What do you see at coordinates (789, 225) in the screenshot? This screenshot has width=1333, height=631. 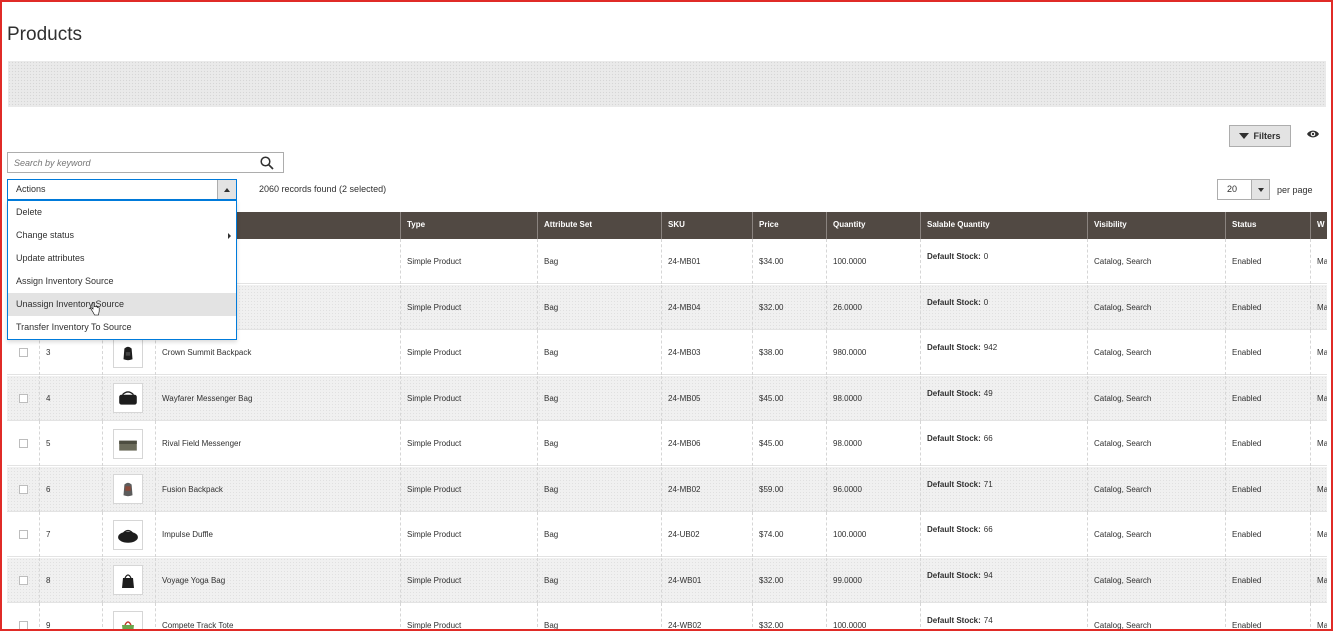 I see `column-header: Price` at bounding box center [789, 225].